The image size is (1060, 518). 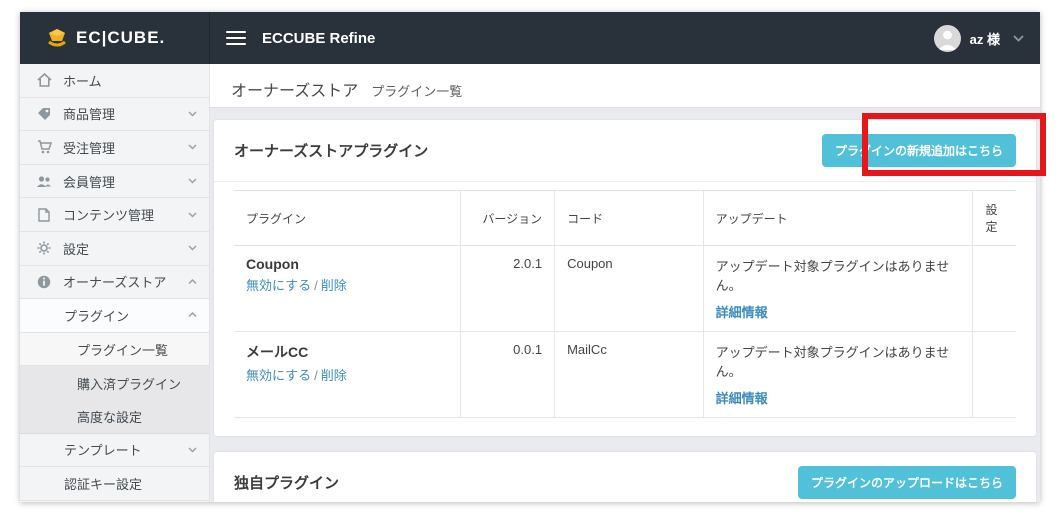 I want to click on sidebar-item-orders: 受注管理, so click(x=114, y=148).